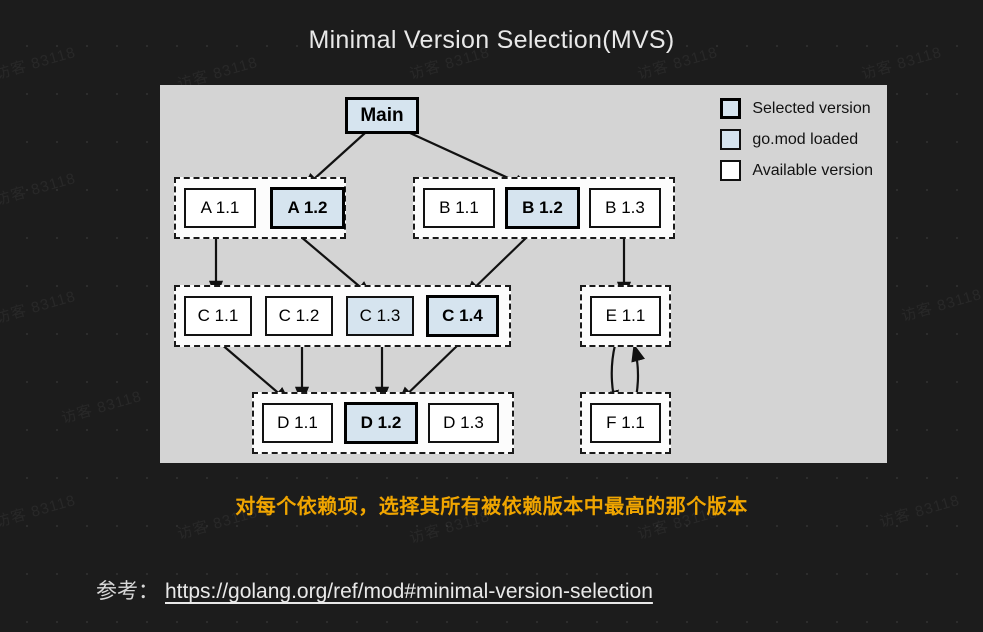  I want to click on node-b-1-3: B 1.3, so click(625, 208).